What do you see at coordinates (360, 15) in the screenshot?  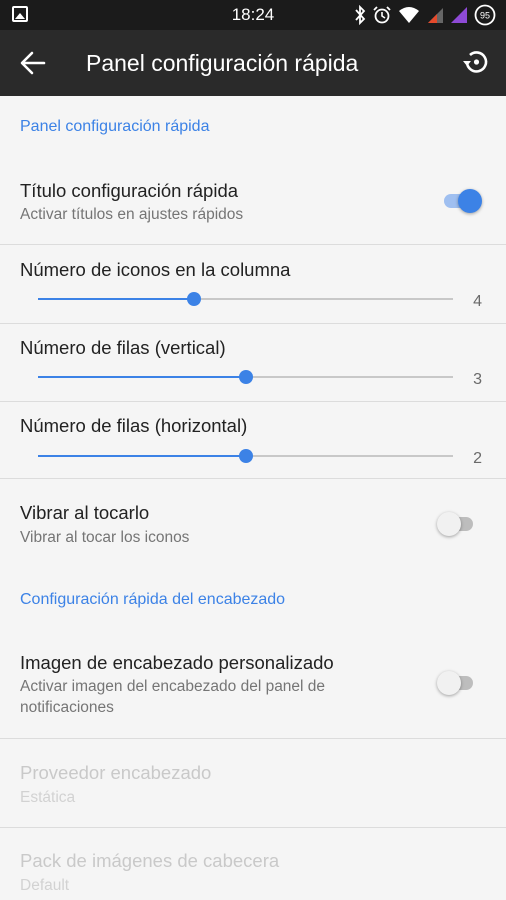 I see `bluetooth-icon` at bounding box center [360, 15].